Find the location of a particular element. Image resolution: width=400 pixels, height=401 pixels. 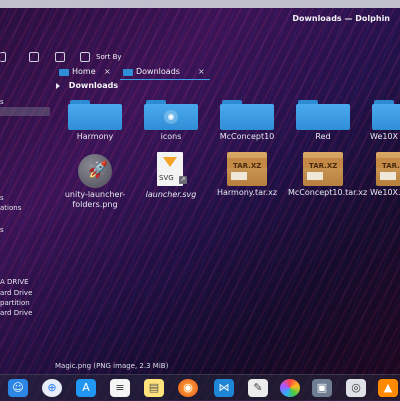

file-item-archive: TAR.XZ Harmony.tar.xz is located at coordinates (247, 175).